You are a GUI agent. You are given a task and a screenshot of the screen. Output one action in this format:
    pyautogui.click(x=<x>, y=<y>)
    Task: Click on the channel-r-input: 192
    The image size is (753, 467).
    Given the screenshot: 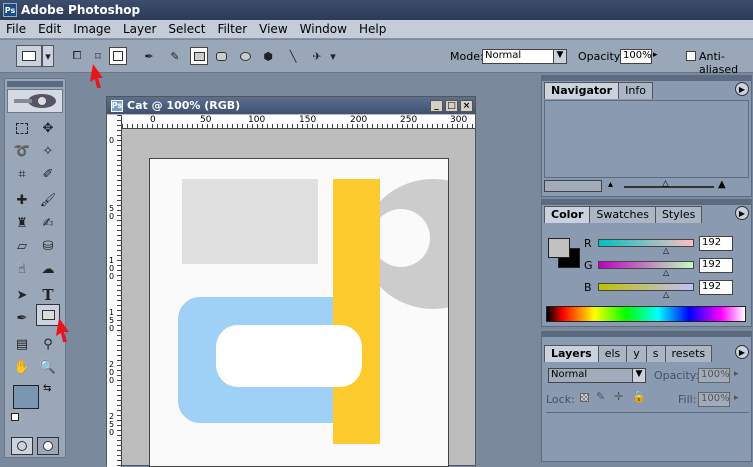 What is the action you would take?
    pyautogui.click(x=716, y=243)
    